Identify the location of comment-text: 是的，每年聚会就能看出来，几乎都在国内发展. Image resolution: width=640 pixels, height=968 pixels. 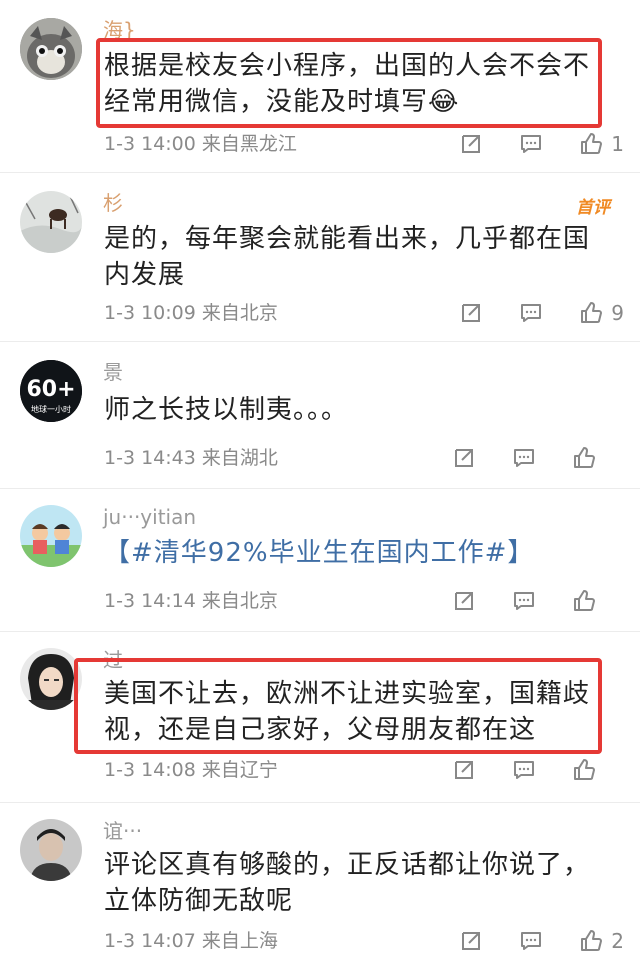
(347, 257).